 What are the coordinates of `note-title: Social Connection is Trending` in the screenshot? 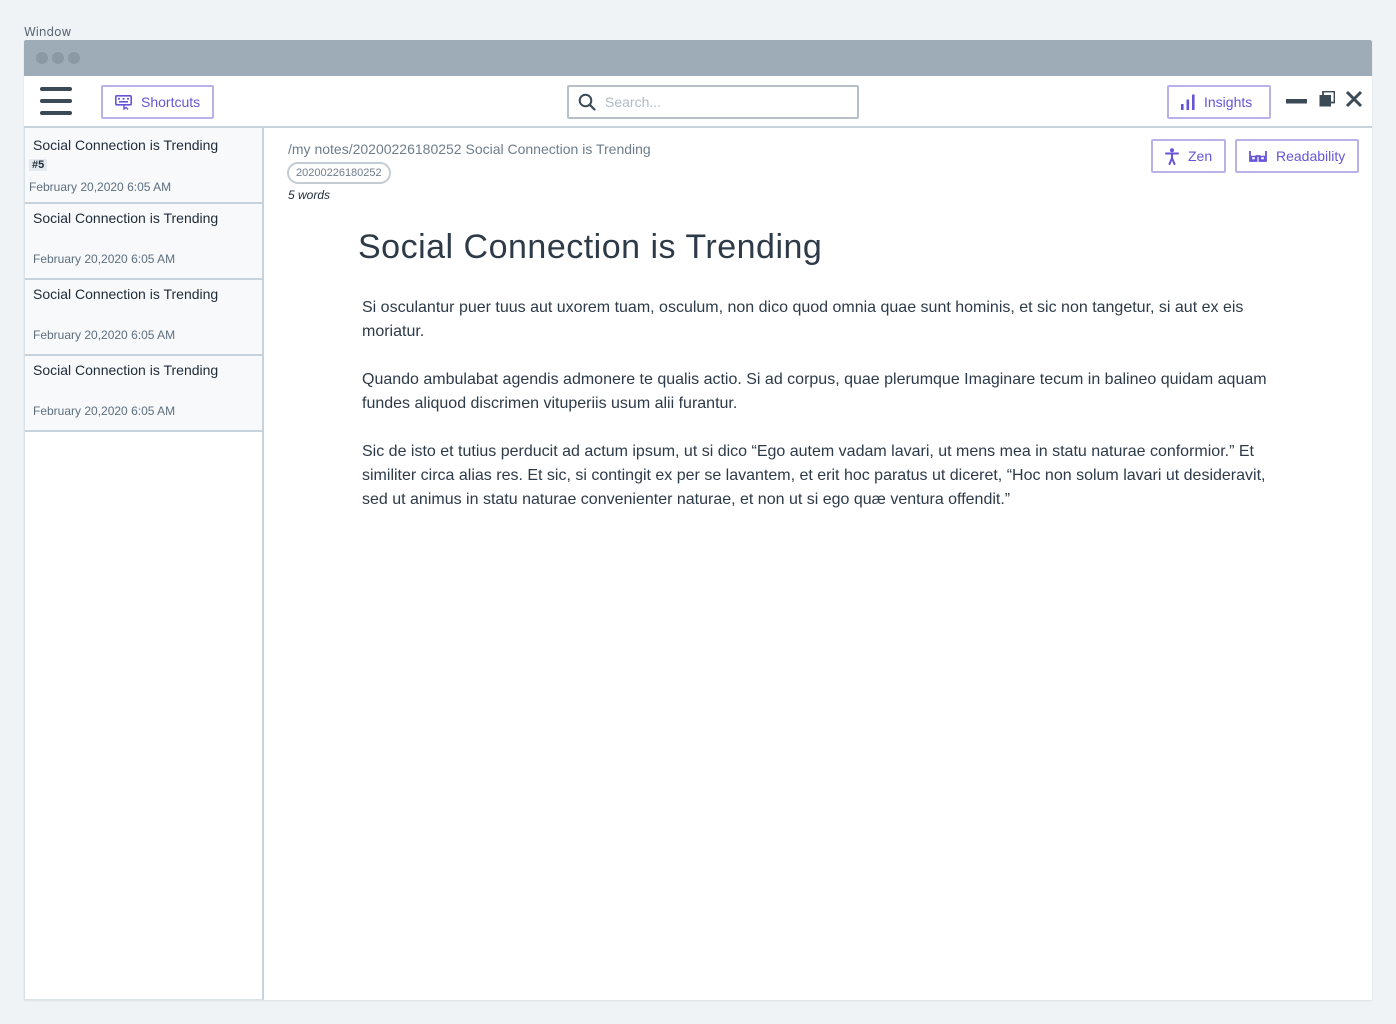 It's located at (590, 247).